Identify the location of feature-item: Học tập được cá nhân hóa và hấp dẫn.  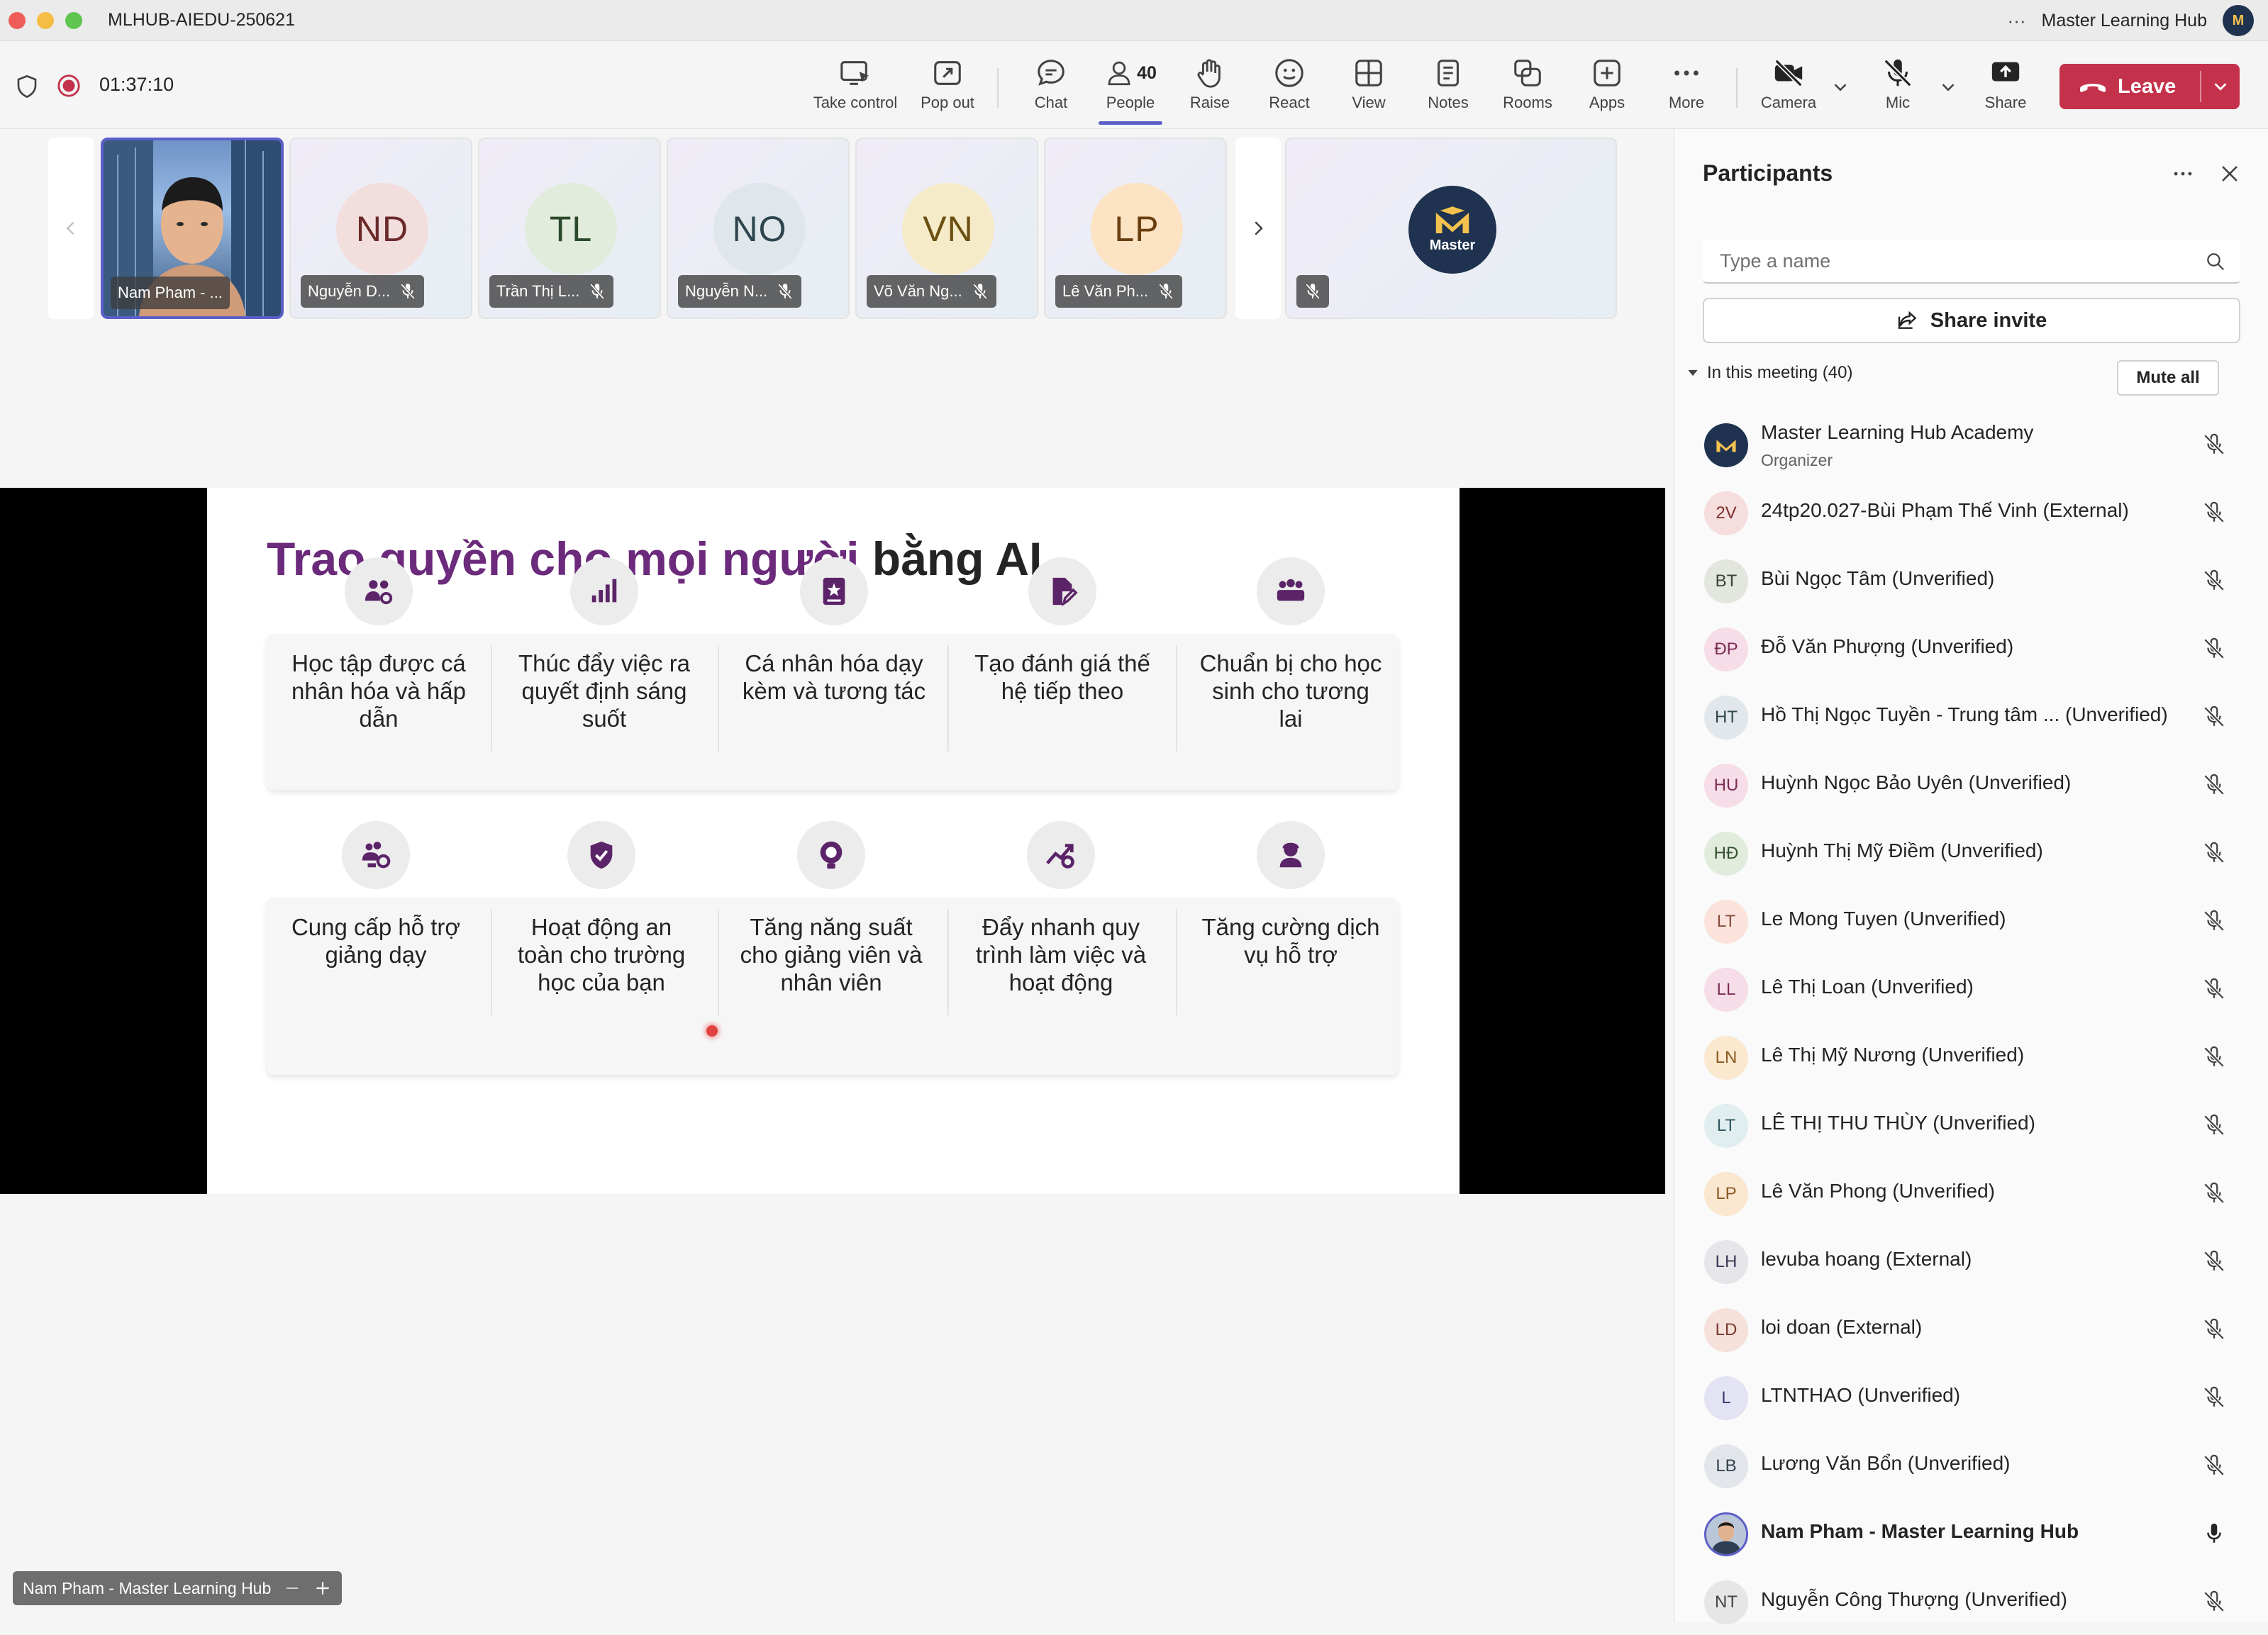
(378, 644).